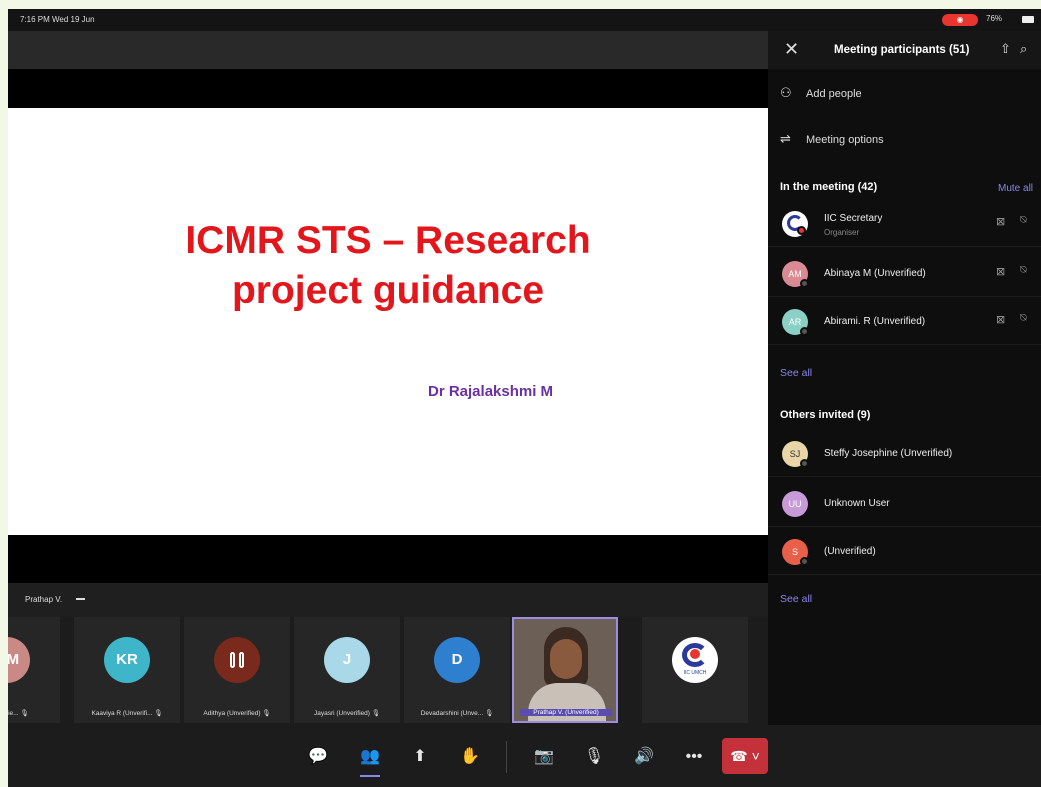 This screenshot has height=787, width=1041. What do you see at coordinates (795, 224) in the screenshot?
I see `avatar` at bounding box center [795, 224].